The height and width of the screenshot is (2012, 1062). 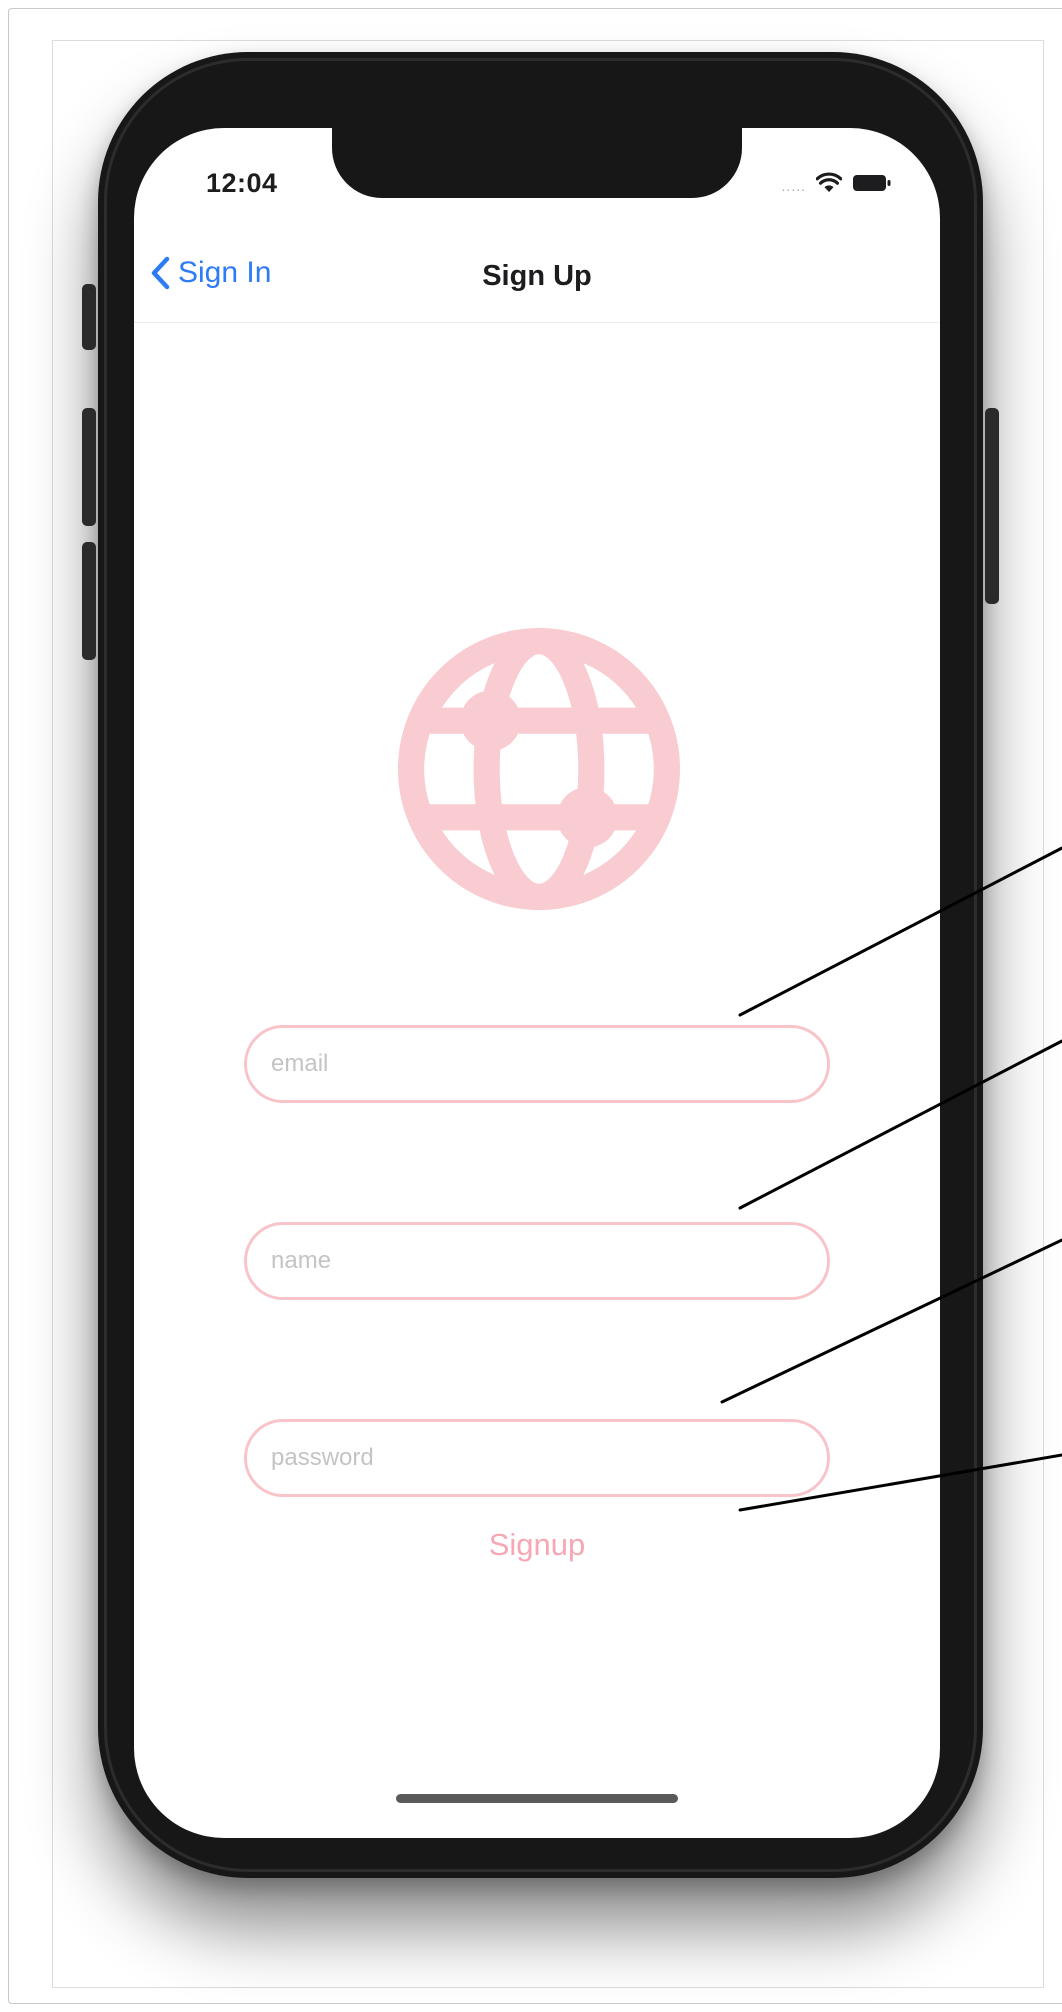 I want to click on email-field, so click(x=537, y=1064).